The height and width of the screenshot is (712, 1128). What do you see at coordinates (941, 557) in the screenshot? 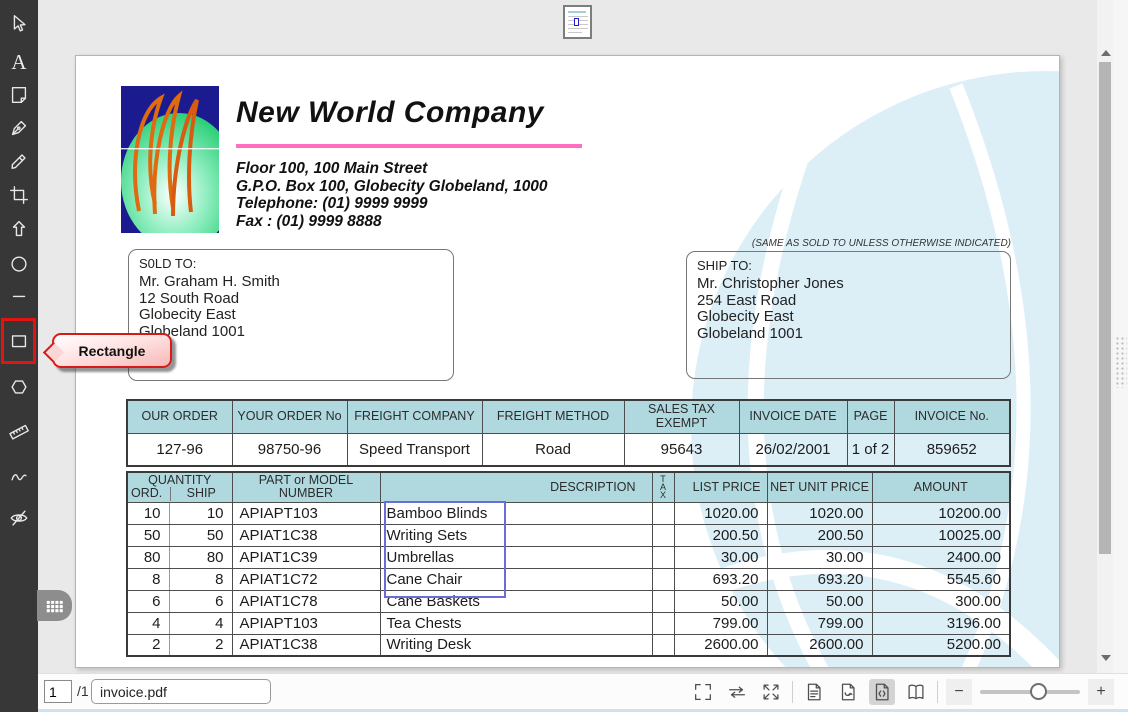
I see `cell: 2400.00` at bounding box center [941, 557].